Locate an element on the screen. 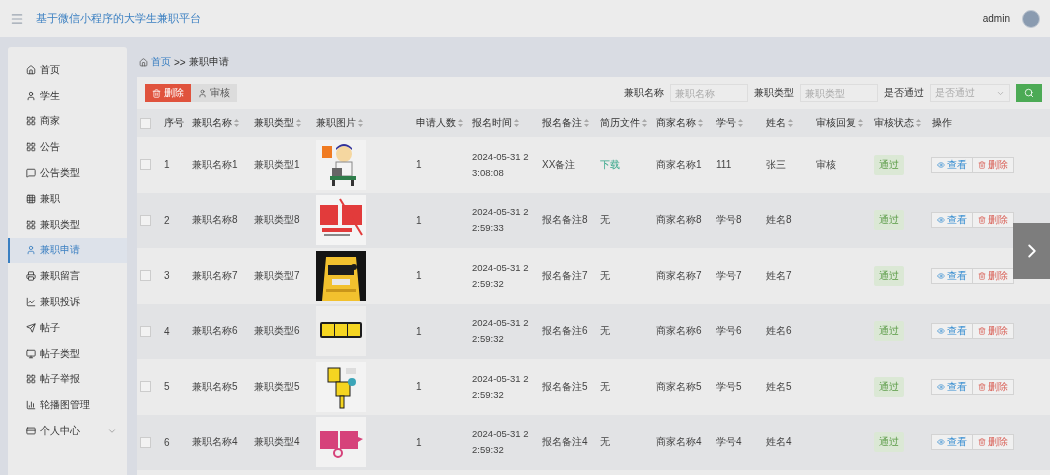 This screenshot has width=1050, height=475. sidebar-item: 帖子举报 is located at coordinates (67, 379).